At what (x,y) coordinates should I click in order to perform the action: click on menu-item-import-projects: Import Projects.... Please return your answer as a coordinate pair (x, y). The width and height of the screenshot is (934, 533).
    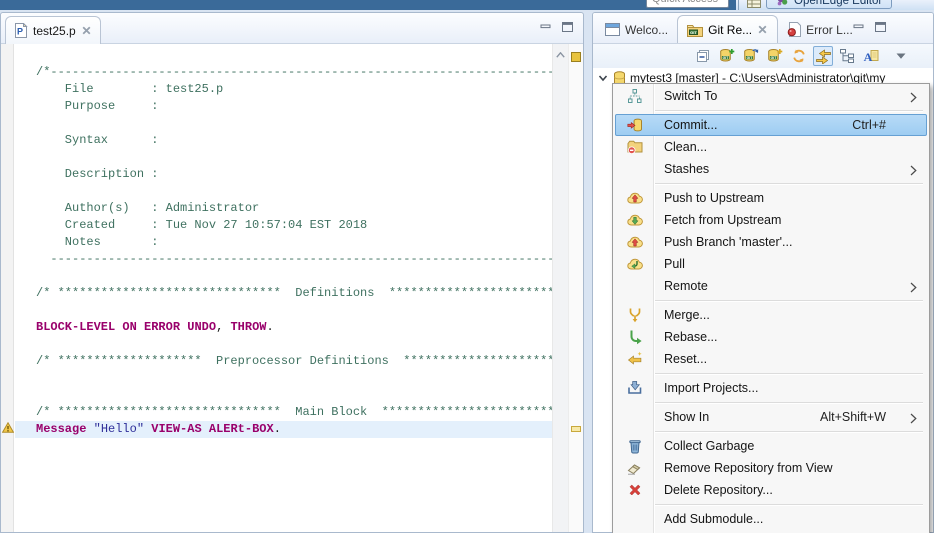
    Looking at the image, I should click on (771, 388).